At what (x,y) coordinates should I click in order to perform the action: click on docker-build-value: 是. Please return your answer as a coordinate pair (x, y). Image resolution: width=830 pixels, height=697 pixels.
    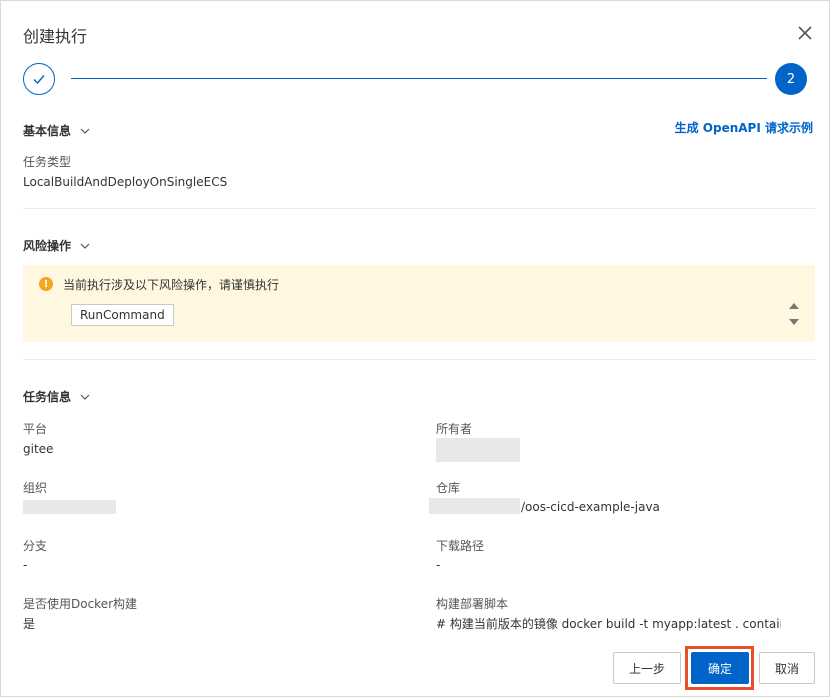
    Looking at the image, I should click on (29, 624).